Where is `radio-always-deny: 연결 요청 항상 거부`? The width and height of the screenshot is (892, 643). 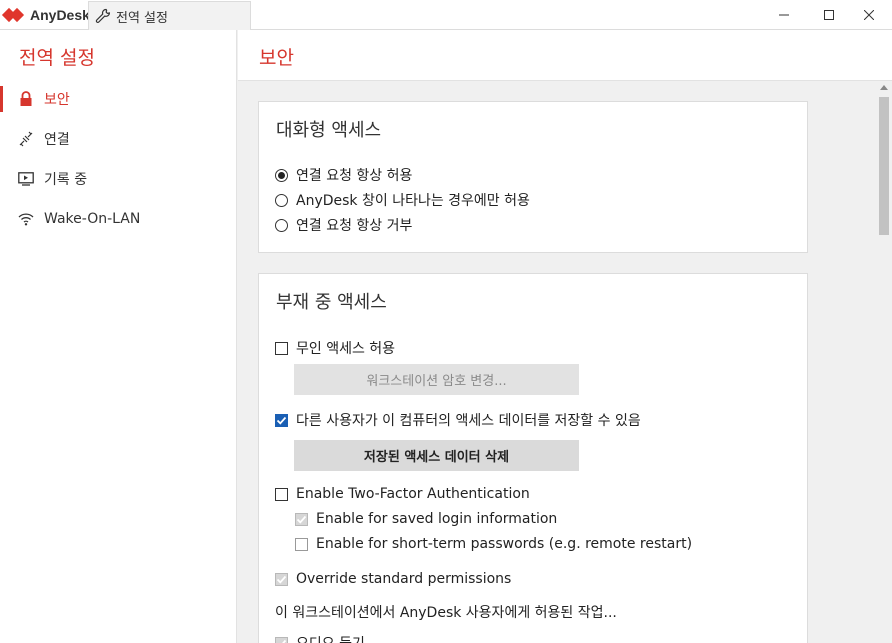
radio-always-deny: 연결 요청 항상 거부 is located at coordinates (343, 225).